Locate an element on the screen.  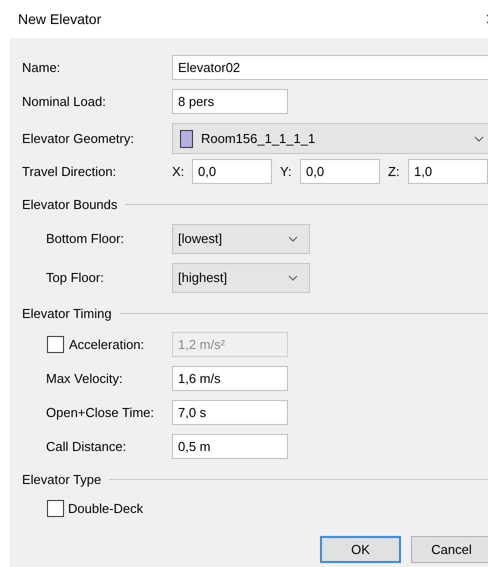
section-heading: Elevator Type is located at coordinates (62, 480).